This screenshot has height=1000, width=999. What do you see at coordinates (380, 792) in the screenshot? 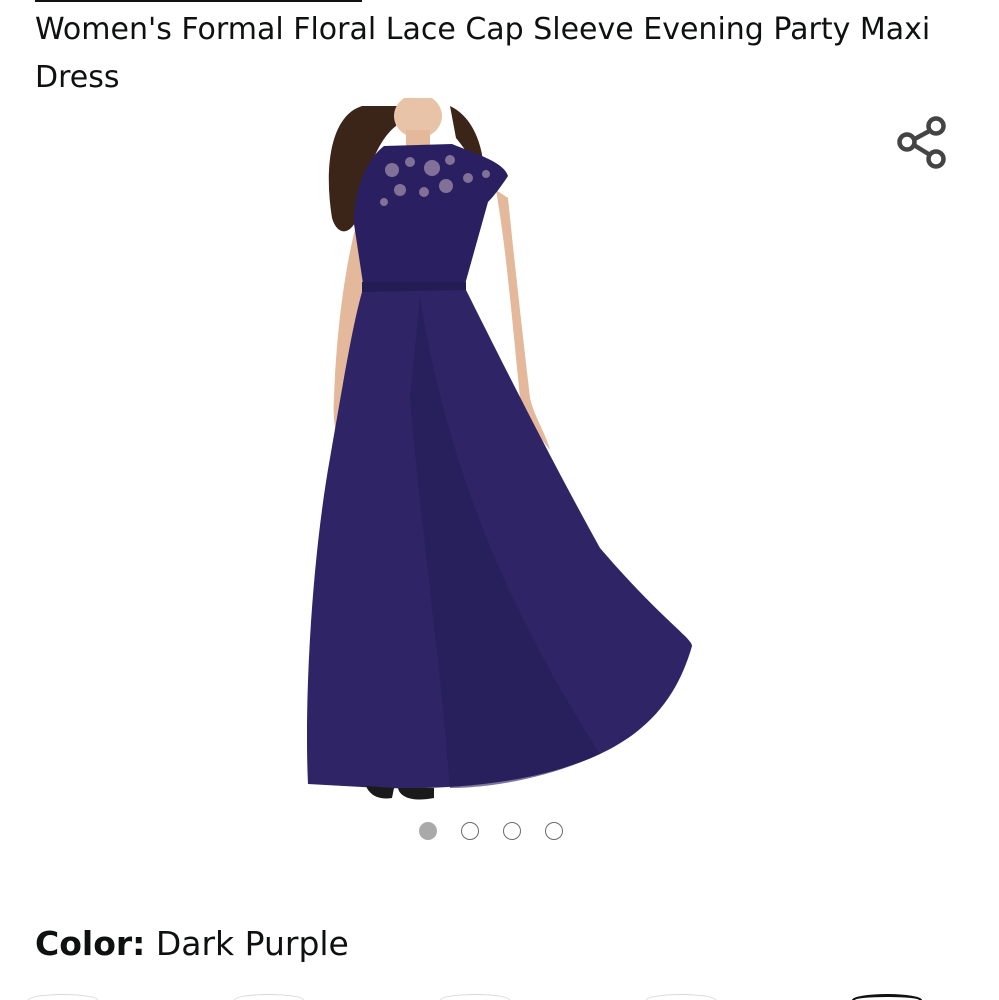
I see `left-shoe` at bounding box center [380, 792].